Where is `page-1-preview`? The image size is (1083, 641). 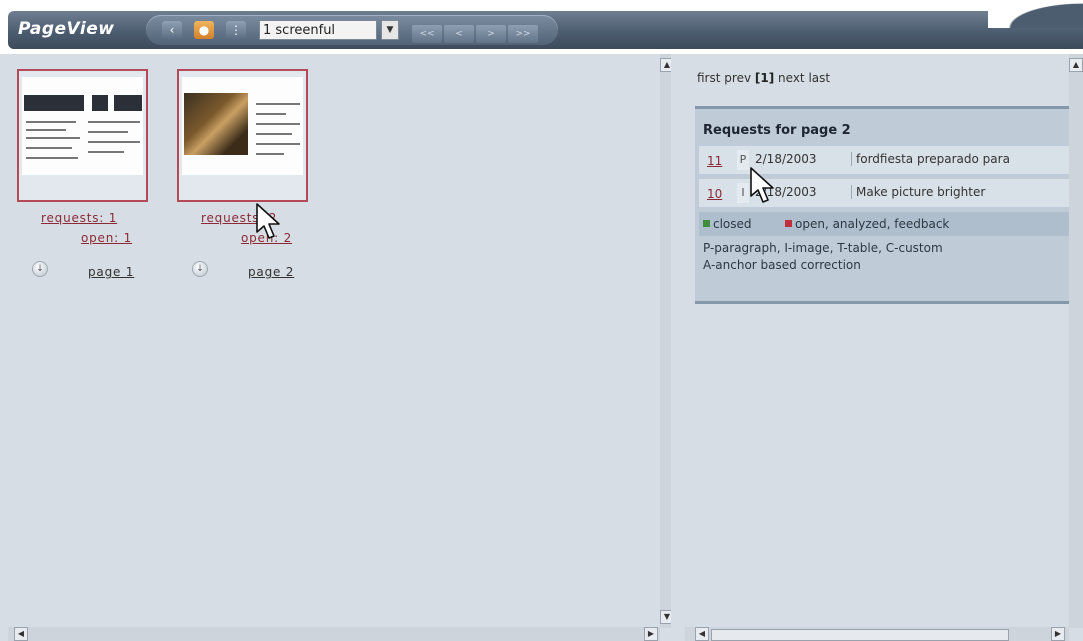
page-1-preview is located at coordinates (82, 126).